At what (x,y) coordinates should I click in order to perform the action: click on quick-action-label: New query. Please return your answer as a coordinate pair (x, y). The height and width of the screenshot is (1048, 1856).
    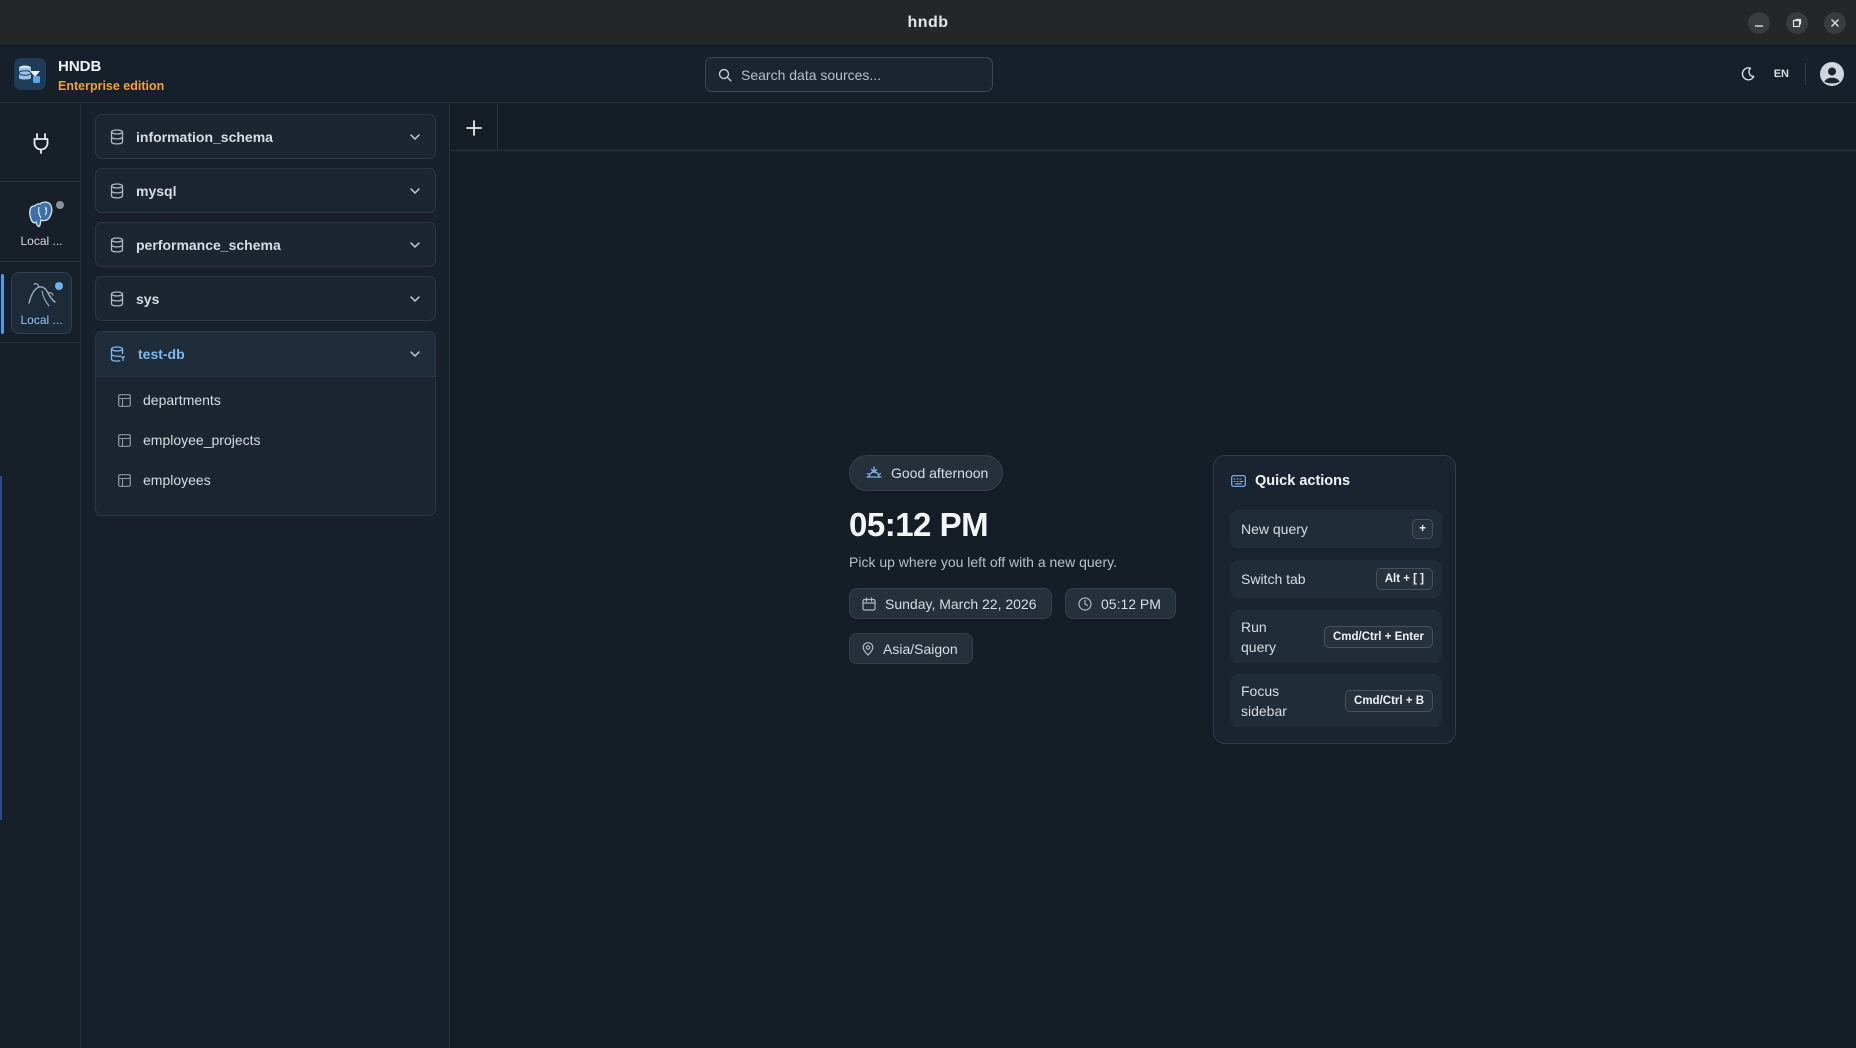
    Looking at the image, I should click on (1274, 529).